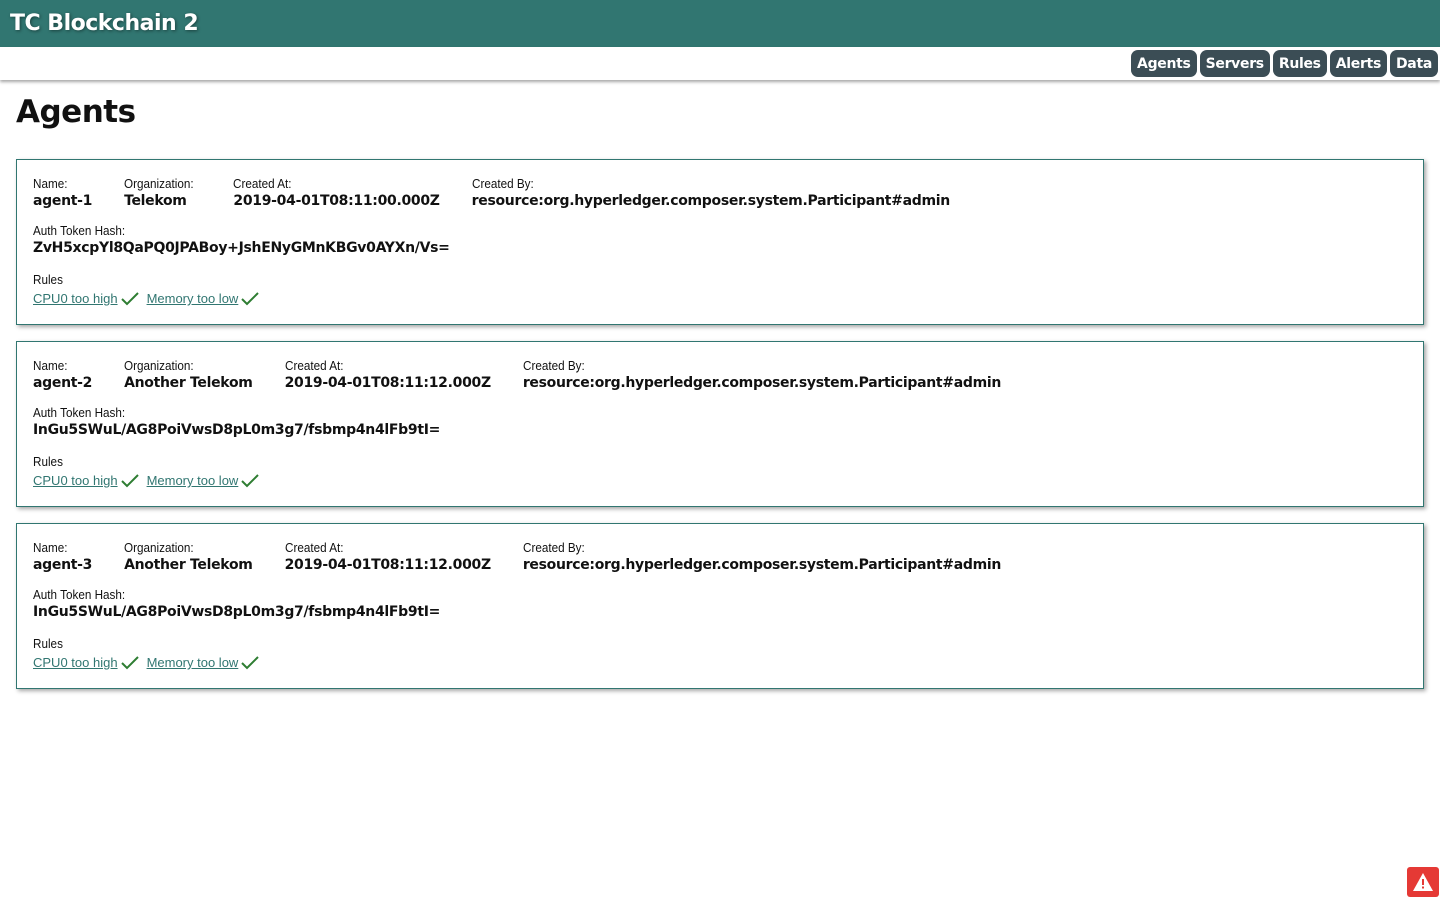 This screenshot has height=900, width=1440. I want to click on agent-name-field: Name: agent-3, so click(62, 557).